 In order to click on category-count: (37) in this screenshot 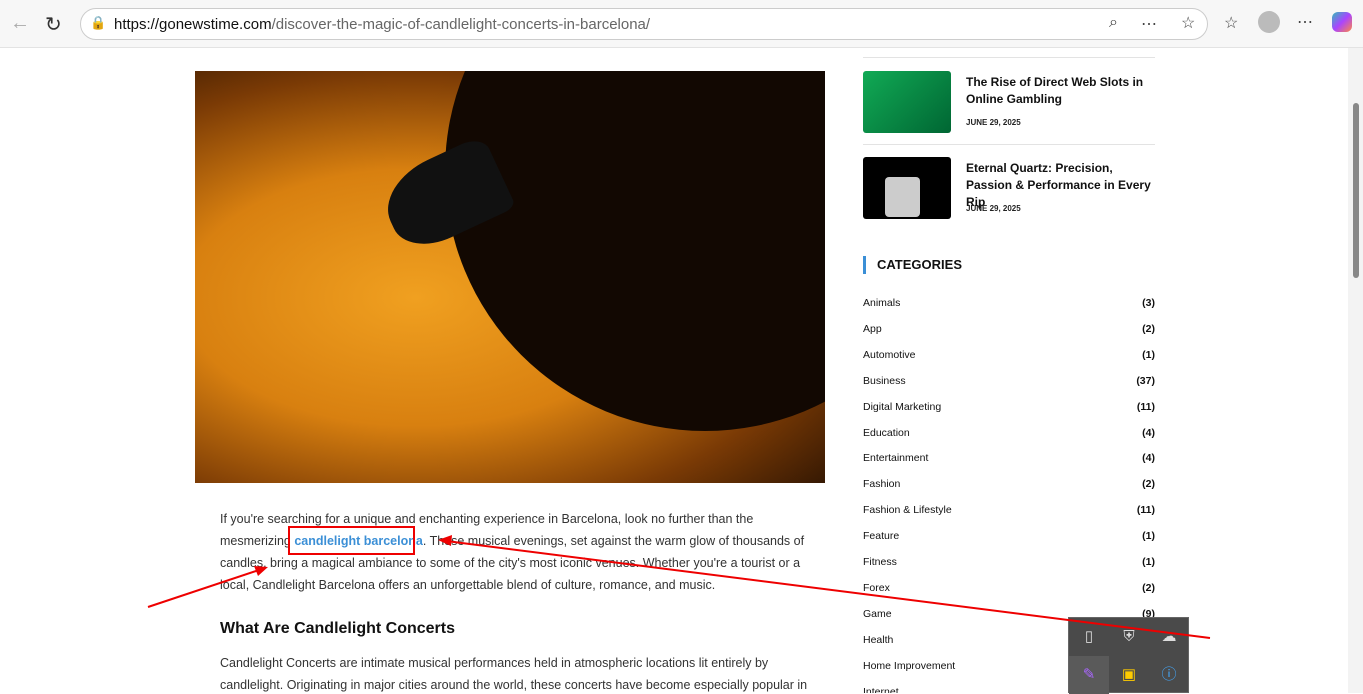, I will do `click(1145, 380)`.